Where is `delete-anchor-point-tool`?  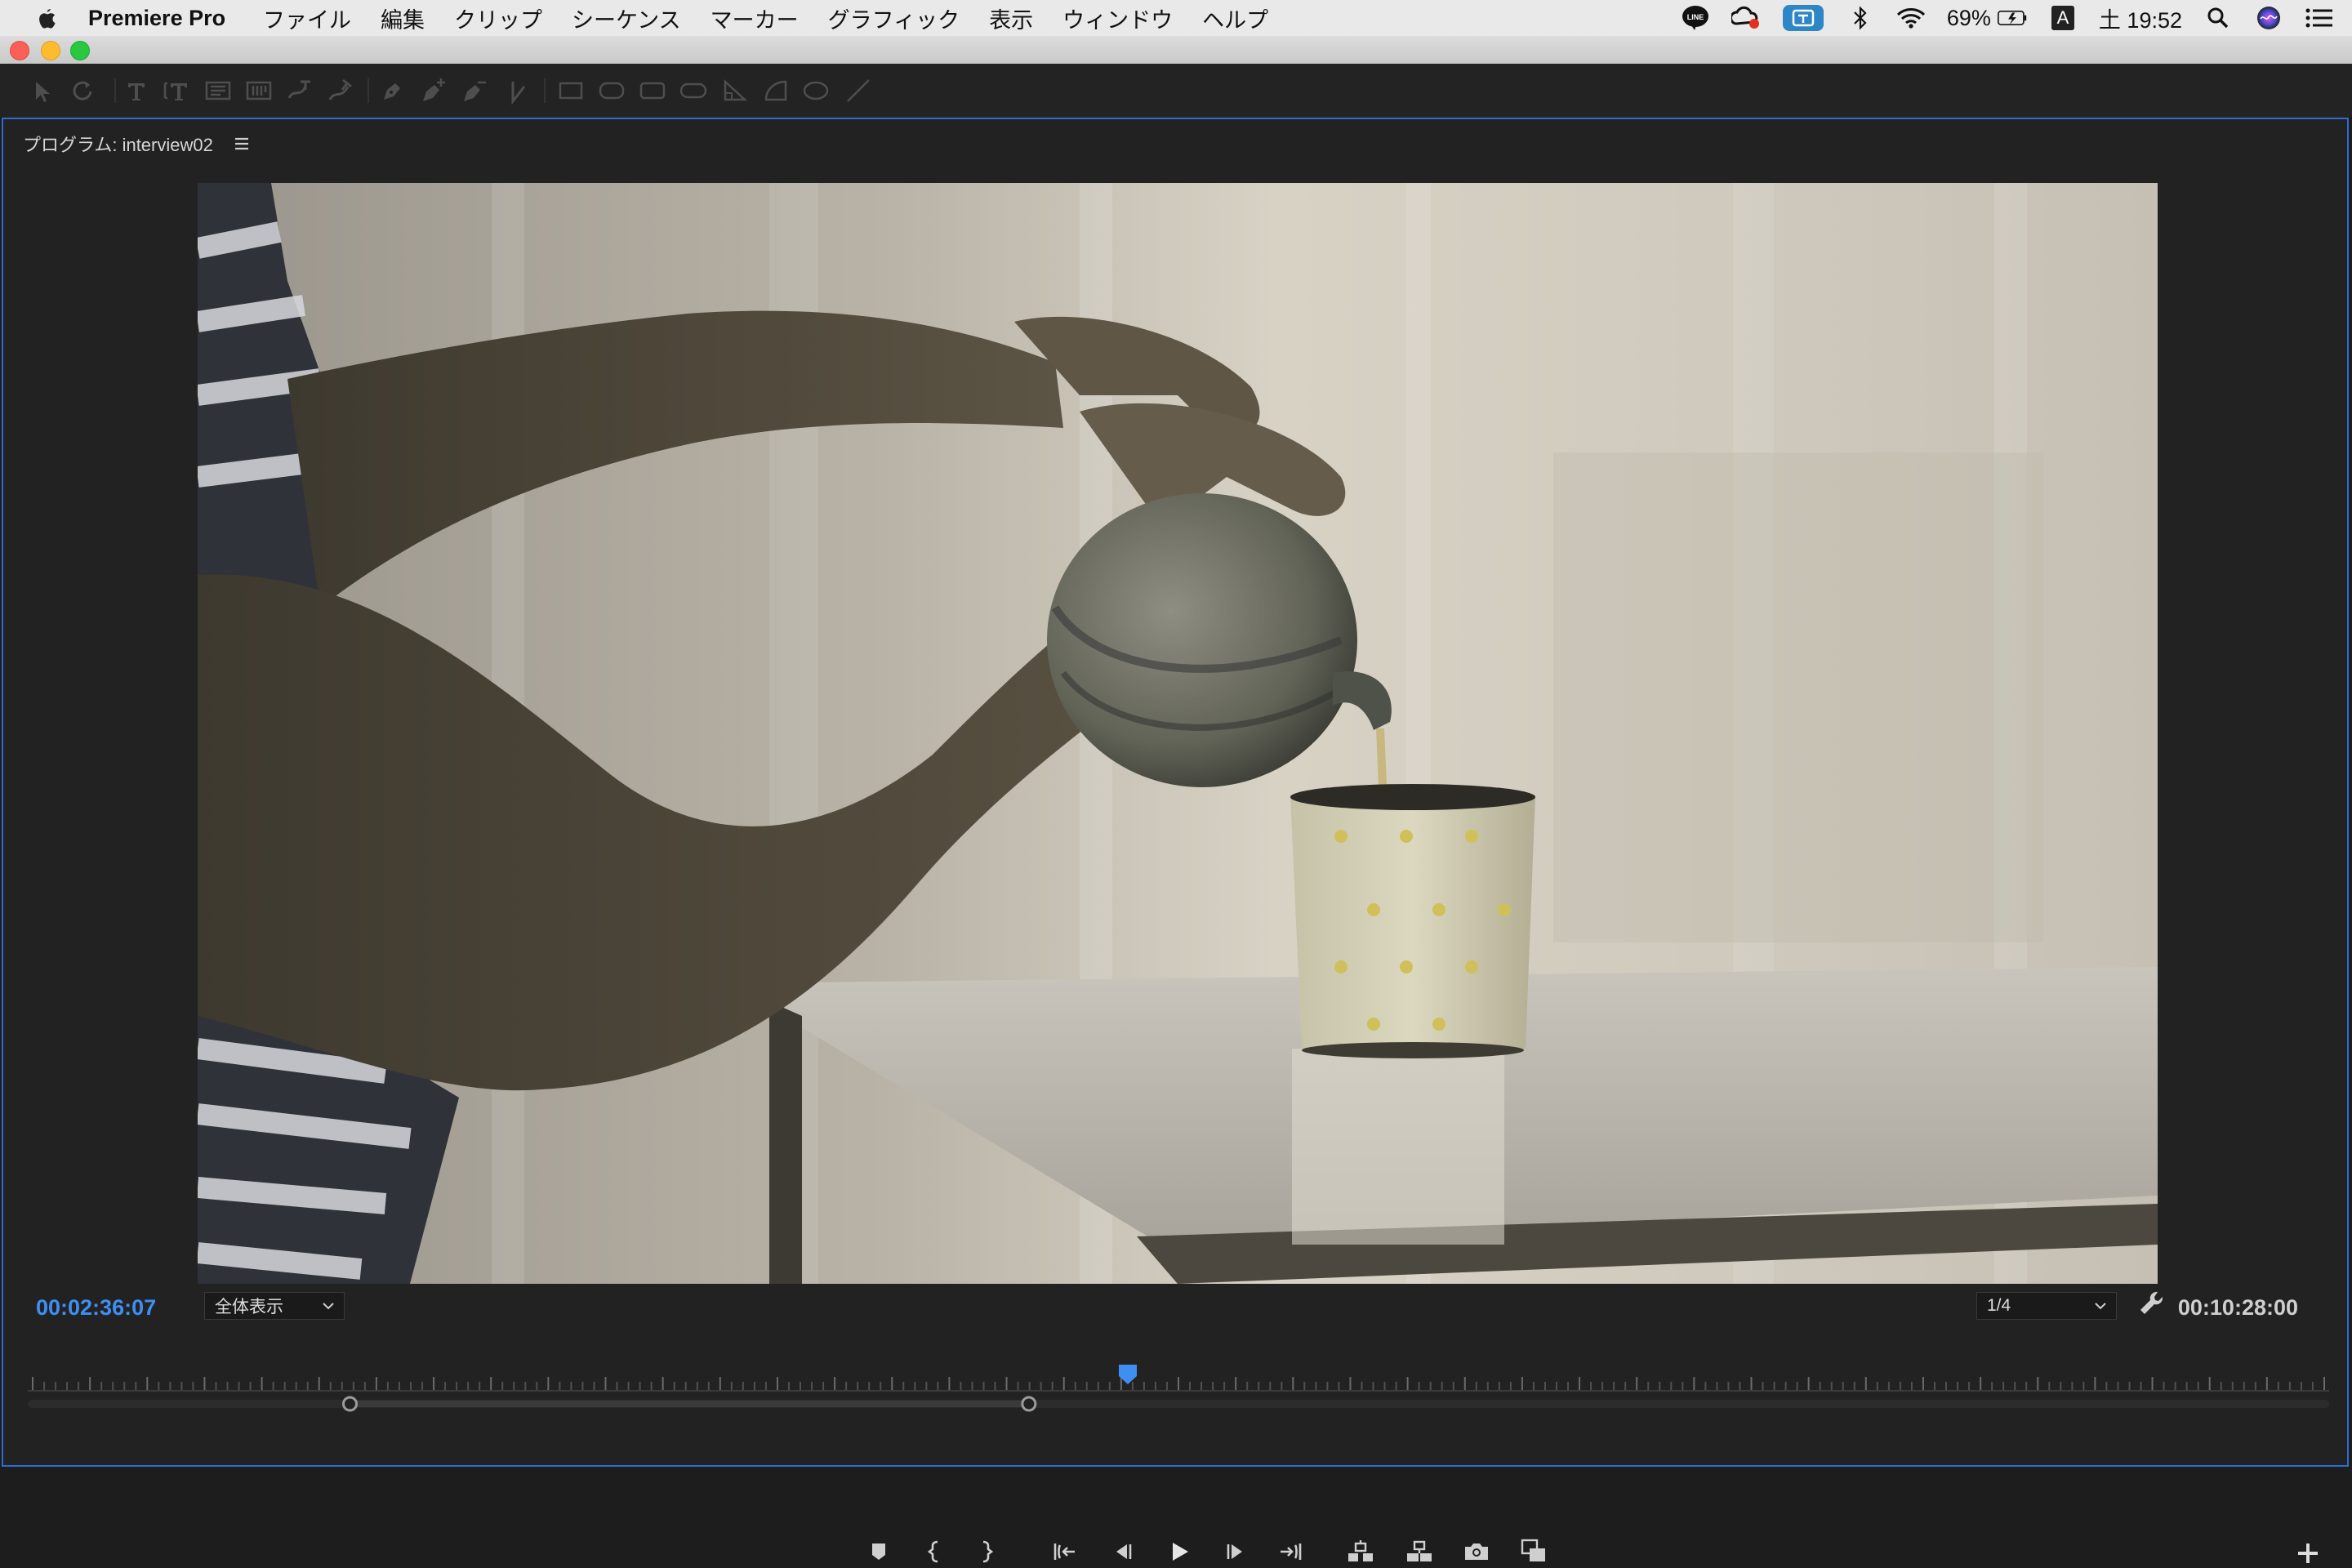 delete-anchor-point-tool is located at coordinates (474, 91).